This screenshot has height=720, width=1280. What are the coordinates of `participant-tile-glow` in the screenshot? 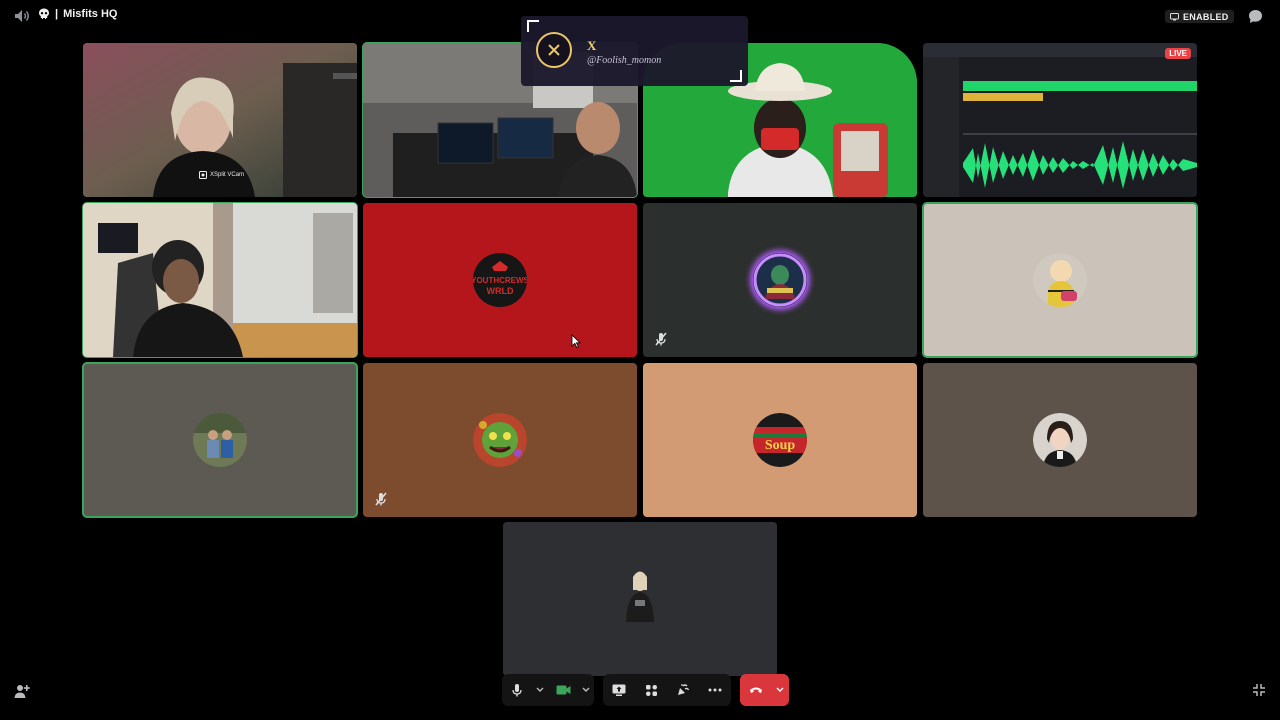 It's located at (780, 280).